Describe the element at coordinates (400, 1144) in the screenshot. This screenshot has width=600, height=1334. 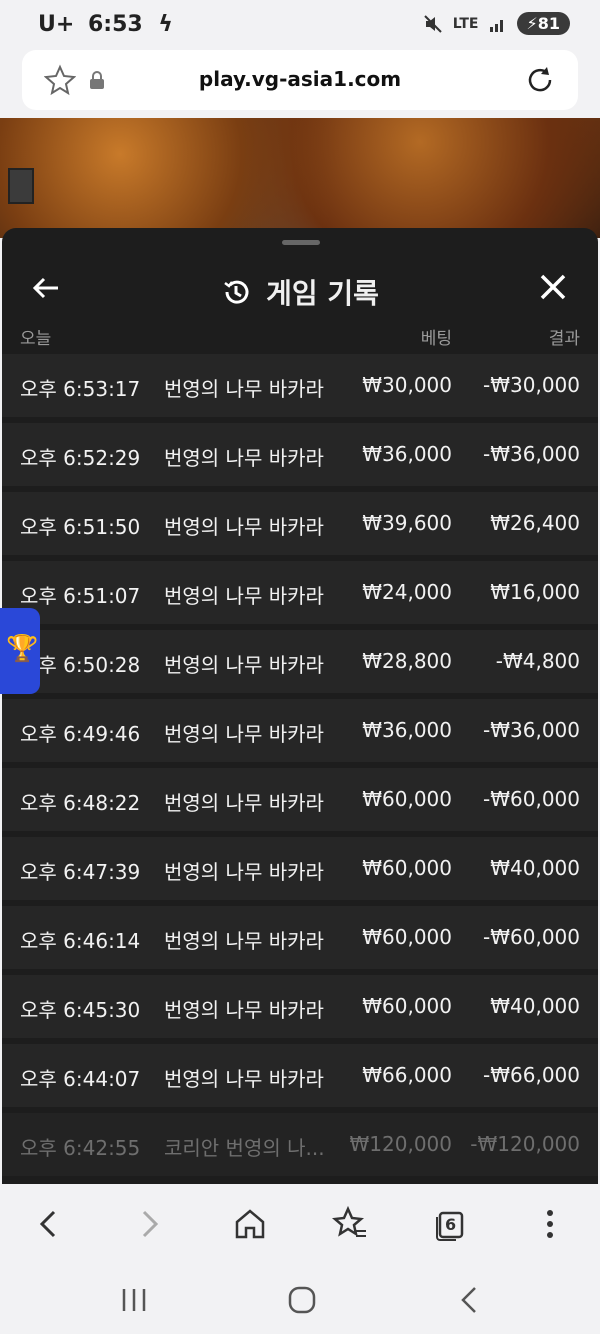
I see `row-bet: ₩120,000` at that location.